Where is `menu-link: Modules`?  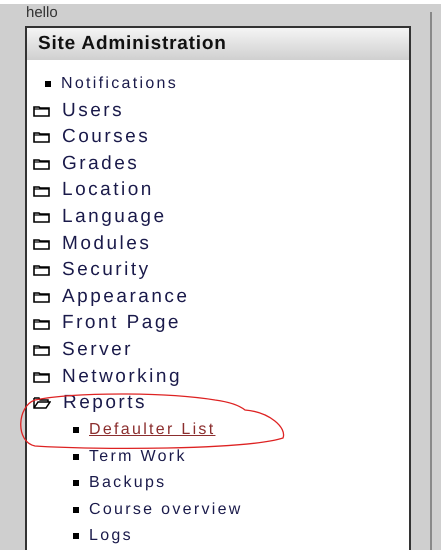
menu-link: Modules is located at coordinates (107, 244).